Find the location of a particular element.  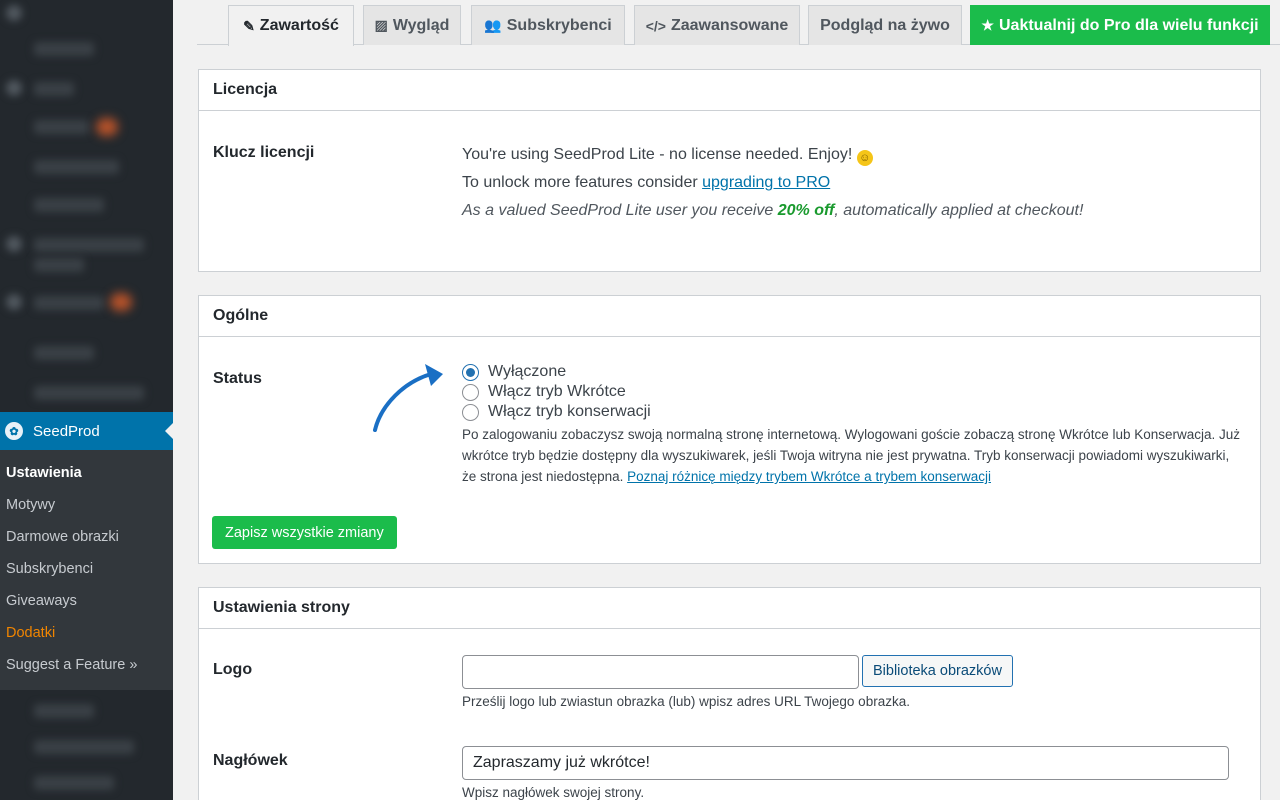

tab-label: Podgląd na żywo is located at coordinates (885, 25).